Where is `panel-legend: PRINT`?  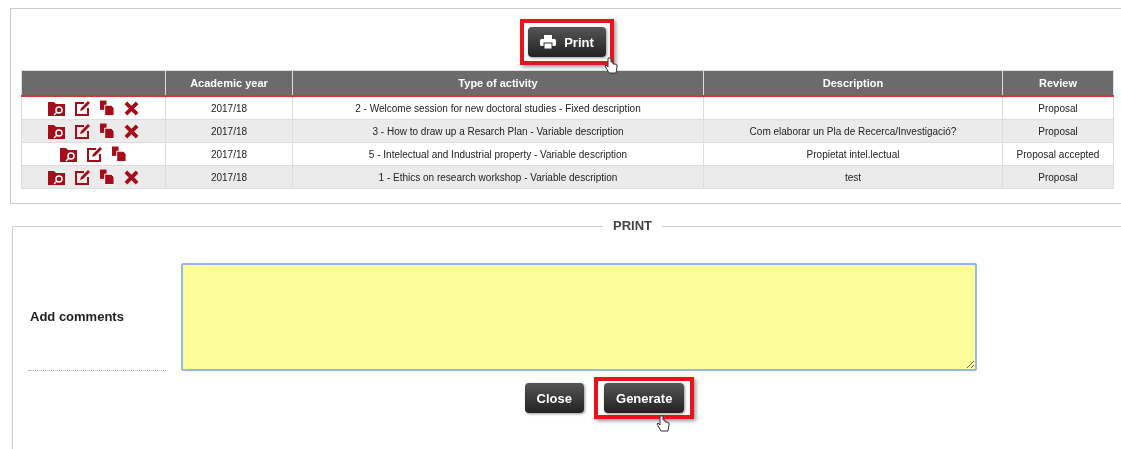 panel-legend: PRINT is located at coordinates (632, 225).